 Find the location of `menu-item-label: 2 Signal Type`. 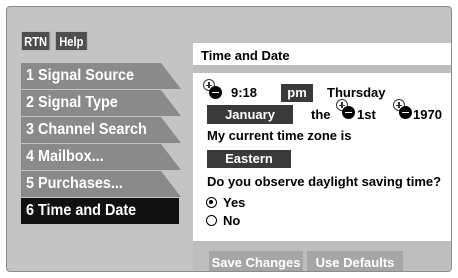

menu-item-label: 2 Signal Type is located at coordinates (72, 102).